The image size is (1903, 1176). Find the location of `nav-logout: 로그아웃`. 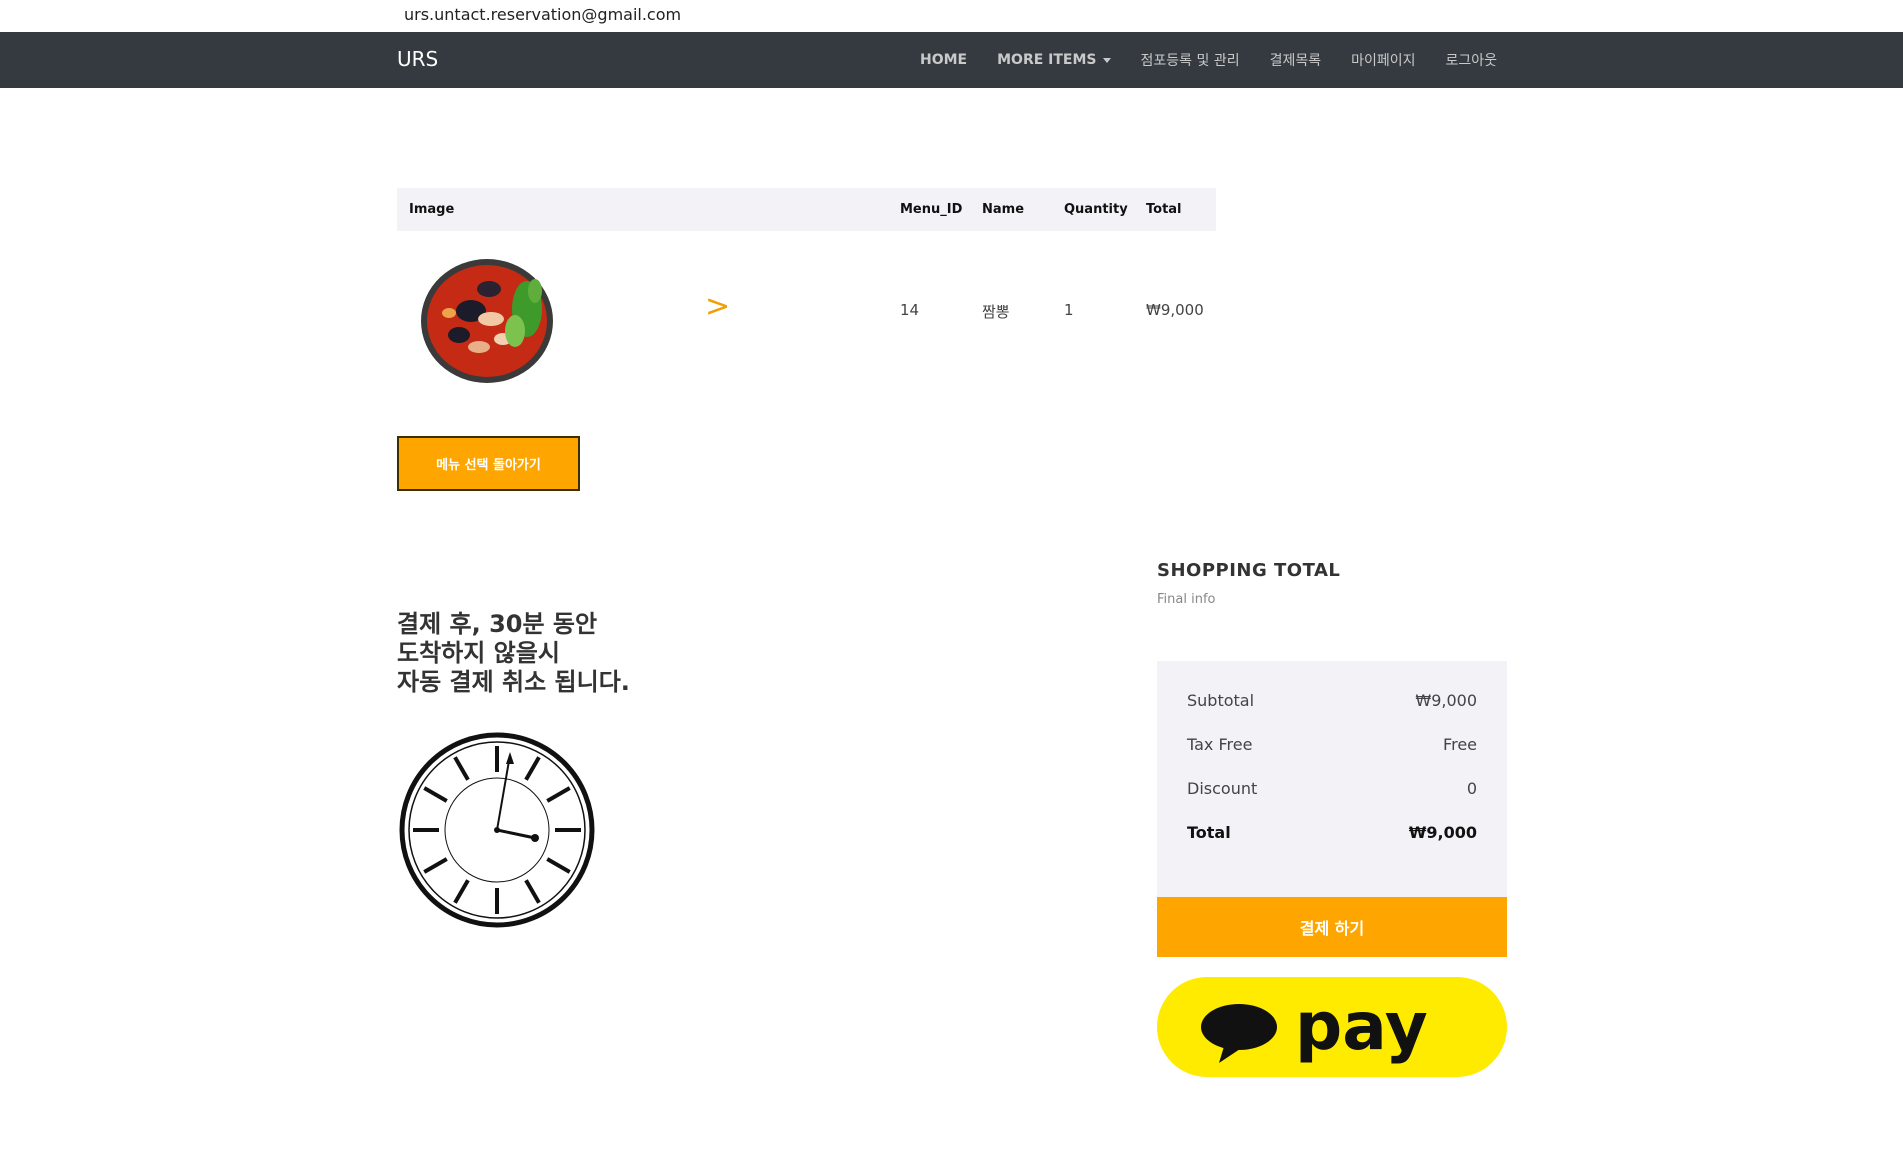

nav-logout: 로그아웃 is located at coordinates (1472, 60).